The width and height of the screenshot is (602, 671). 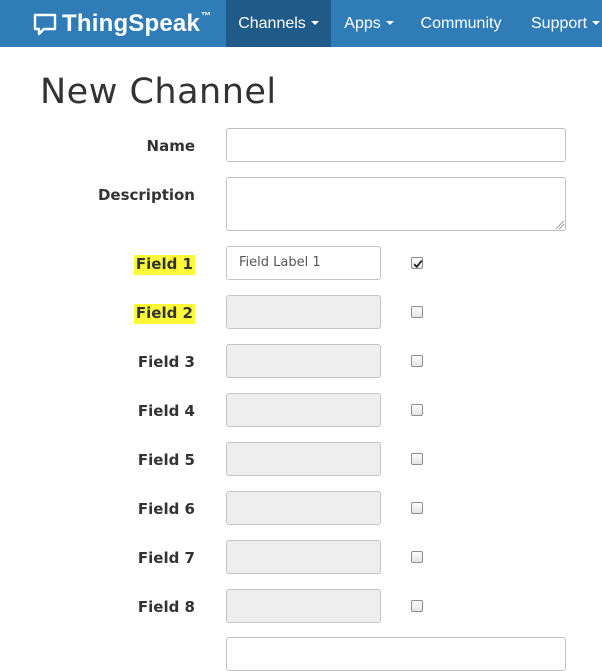 I want to click on field-5-input, so click(x=303, y=459).